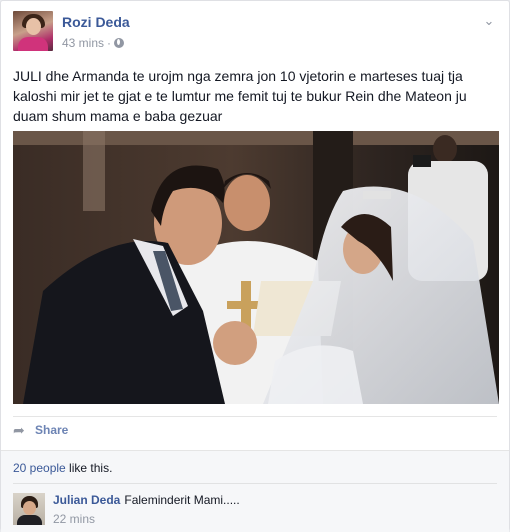 The width and height of the screenshot is (510, 532). What do you see at coordinates (96, 22) in the screenshot?
I see `author-name-link: Rozi Deda` at bounding box center [96, 22].